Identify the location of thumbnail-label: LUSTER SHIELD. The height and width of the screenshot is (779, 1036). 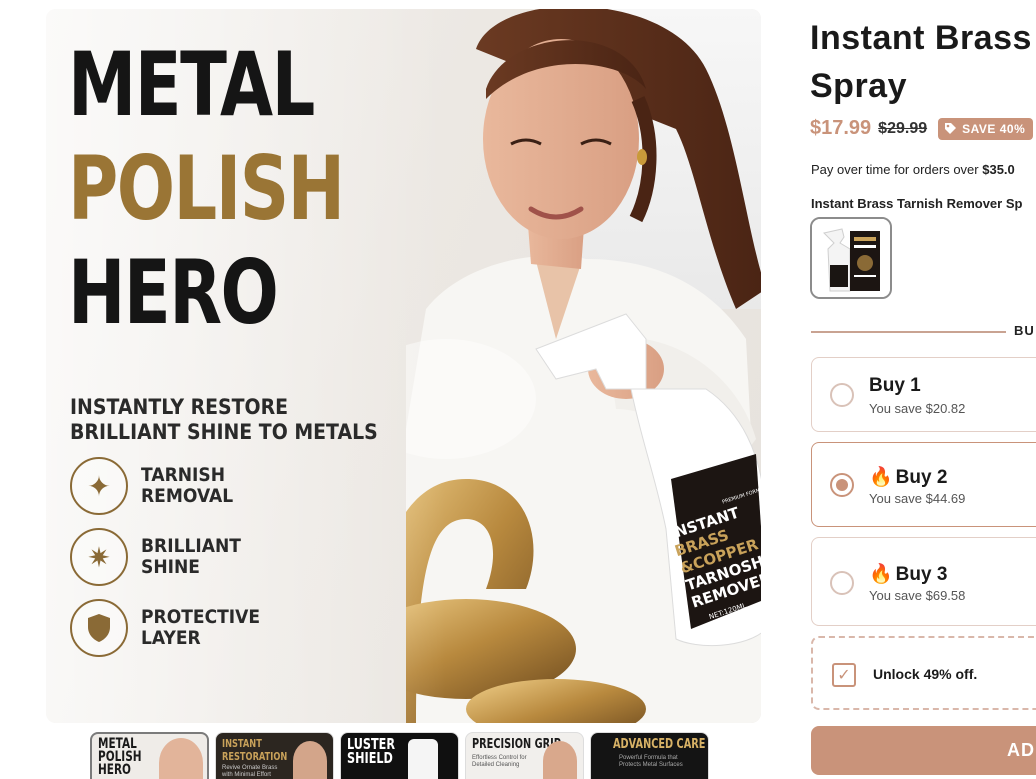
(371, 751).